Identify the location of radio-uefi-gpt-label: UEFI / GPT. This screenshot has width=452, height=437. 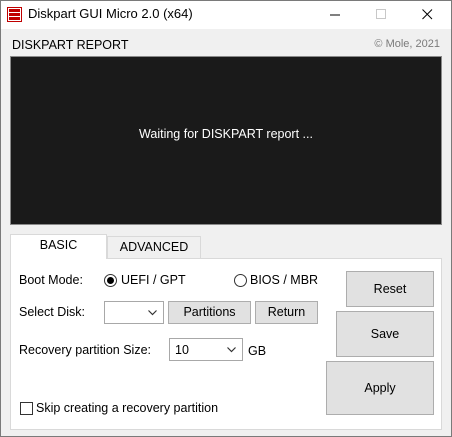
(153, 280).